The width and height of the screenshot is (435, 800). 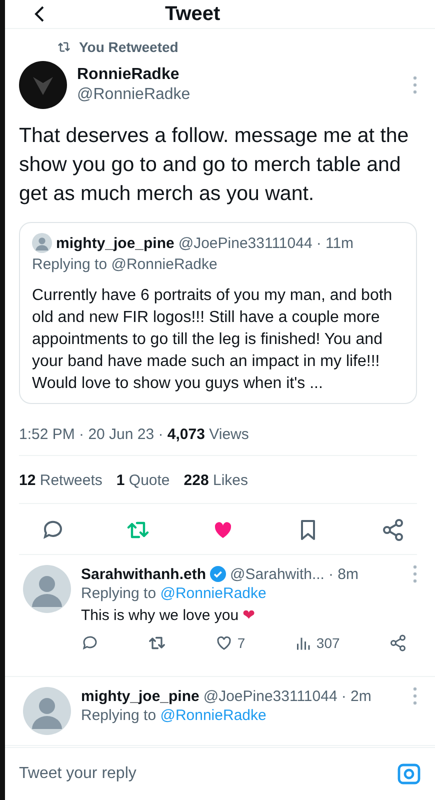 What do you see at coordinates (240, 75) in the screenshot?
I see `author-name: RonnieRadke` at bounding box center [240, 75].